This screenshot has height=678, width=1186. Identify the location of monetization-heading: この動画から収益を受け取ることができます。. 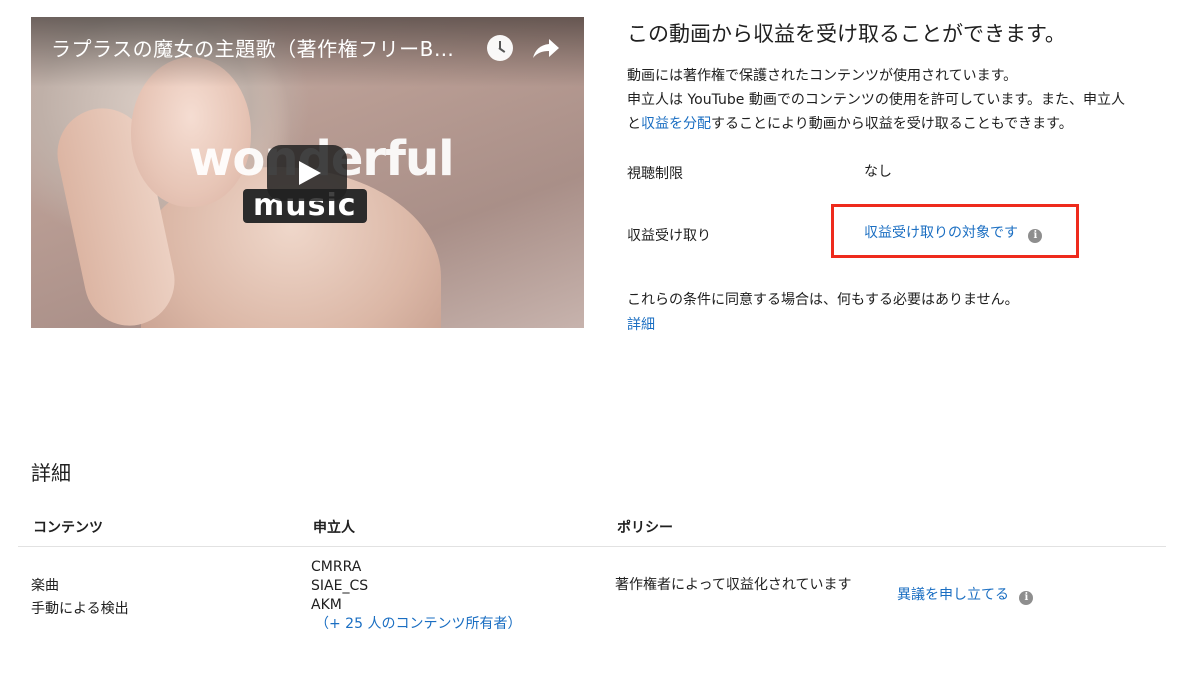
(846, 34).